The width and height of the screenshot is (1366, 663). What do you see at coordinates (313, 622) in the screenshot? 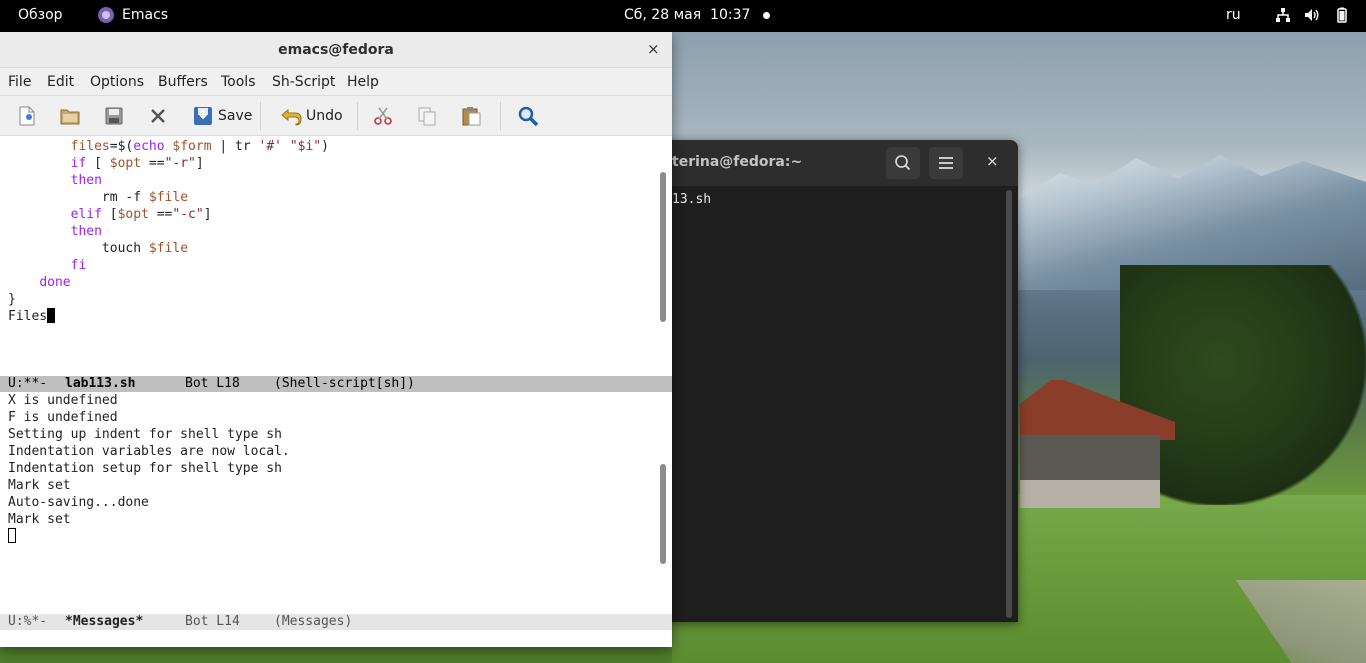
I see `modeline-major-mode: (Messages)` at bounding box center [313, 622].